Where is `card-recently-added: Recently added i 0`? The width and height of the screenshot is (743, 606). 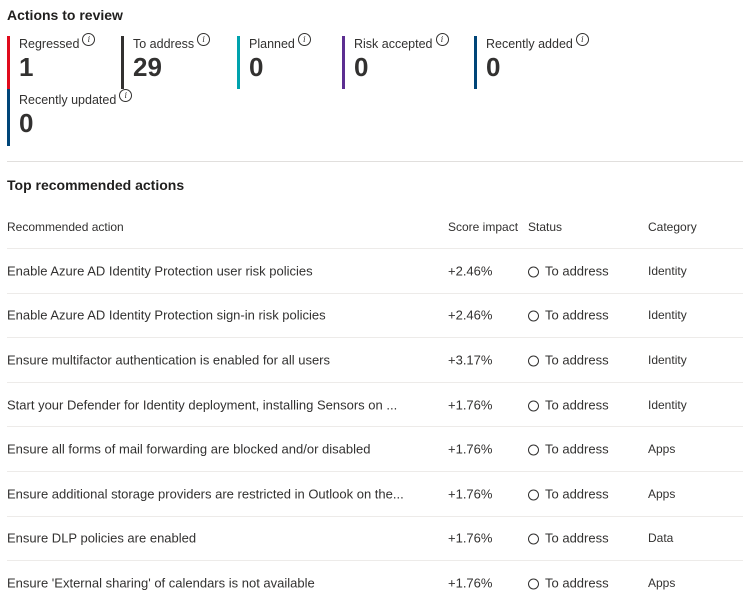 card-recently-added: Recently added i 0 is located at coordinates (531, 61).